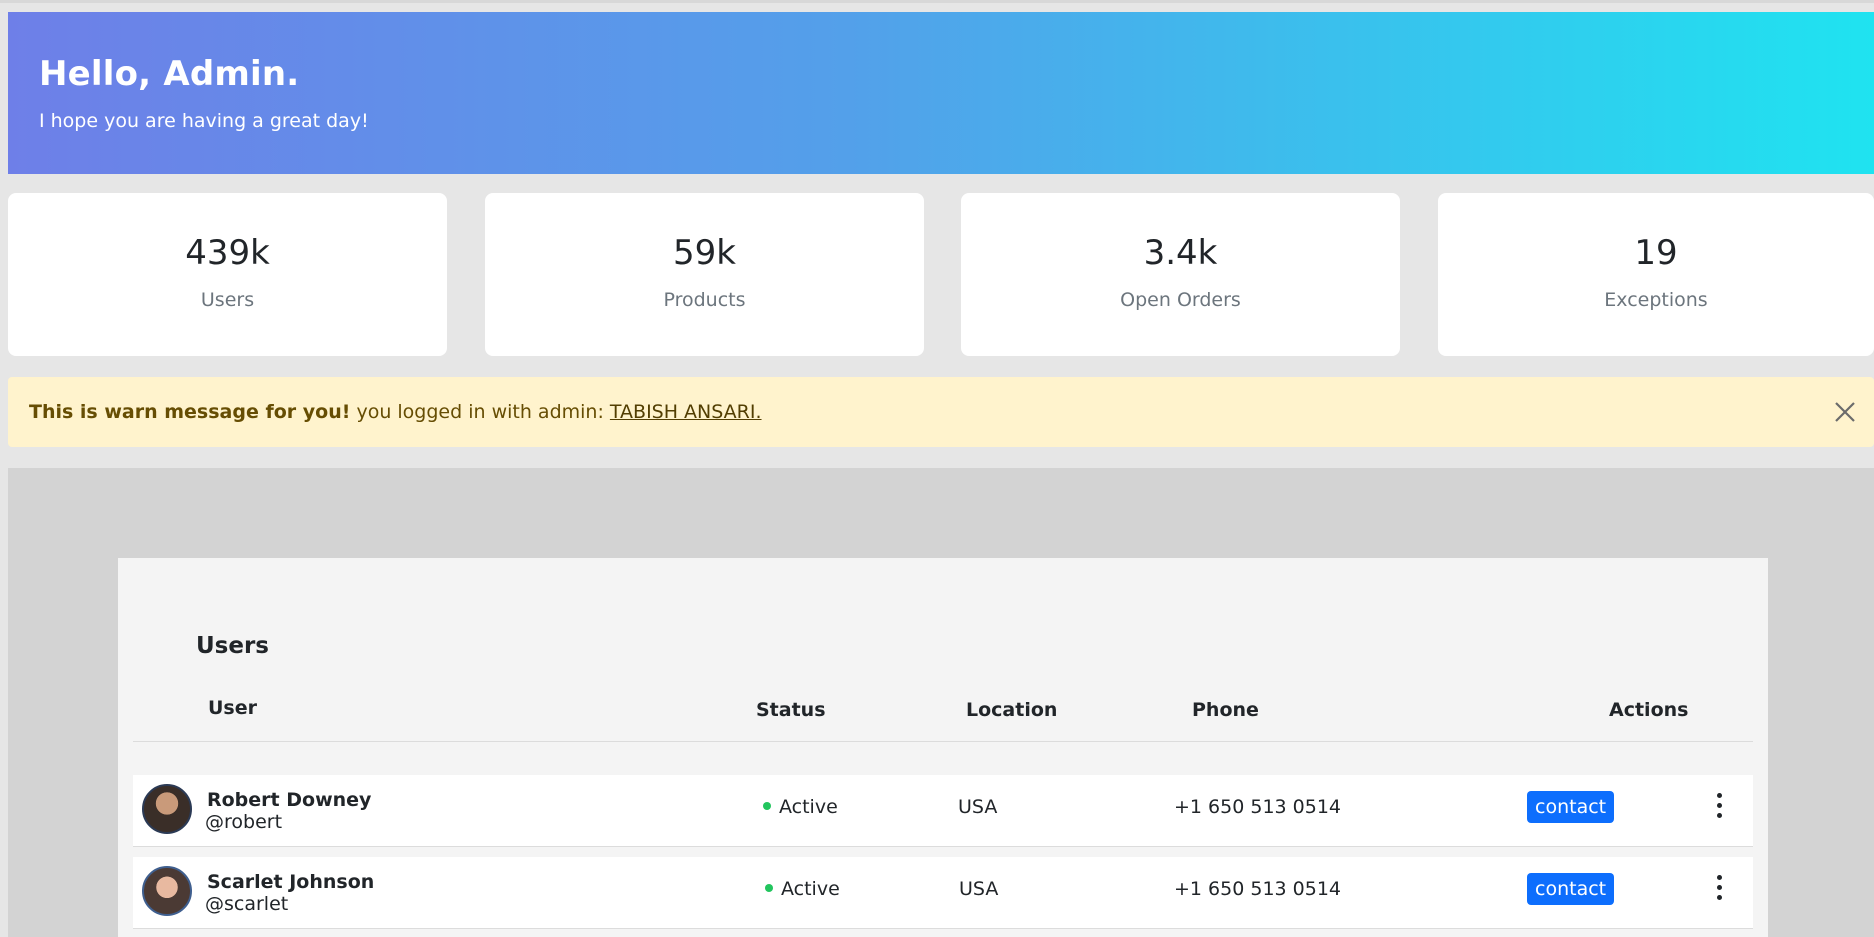 The image size is (1874, 937). I want to click on user-name: Scarlet Johnson, so click(291, 882).